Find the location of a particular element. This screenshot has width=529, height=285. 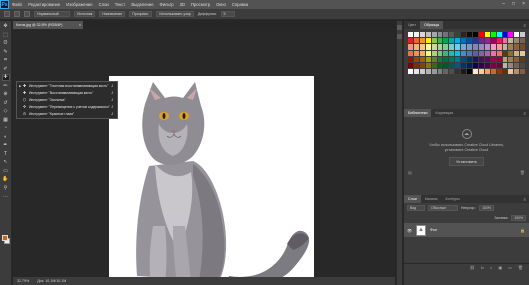

mode-select: Нормальный is located at coordinates (52, 14).